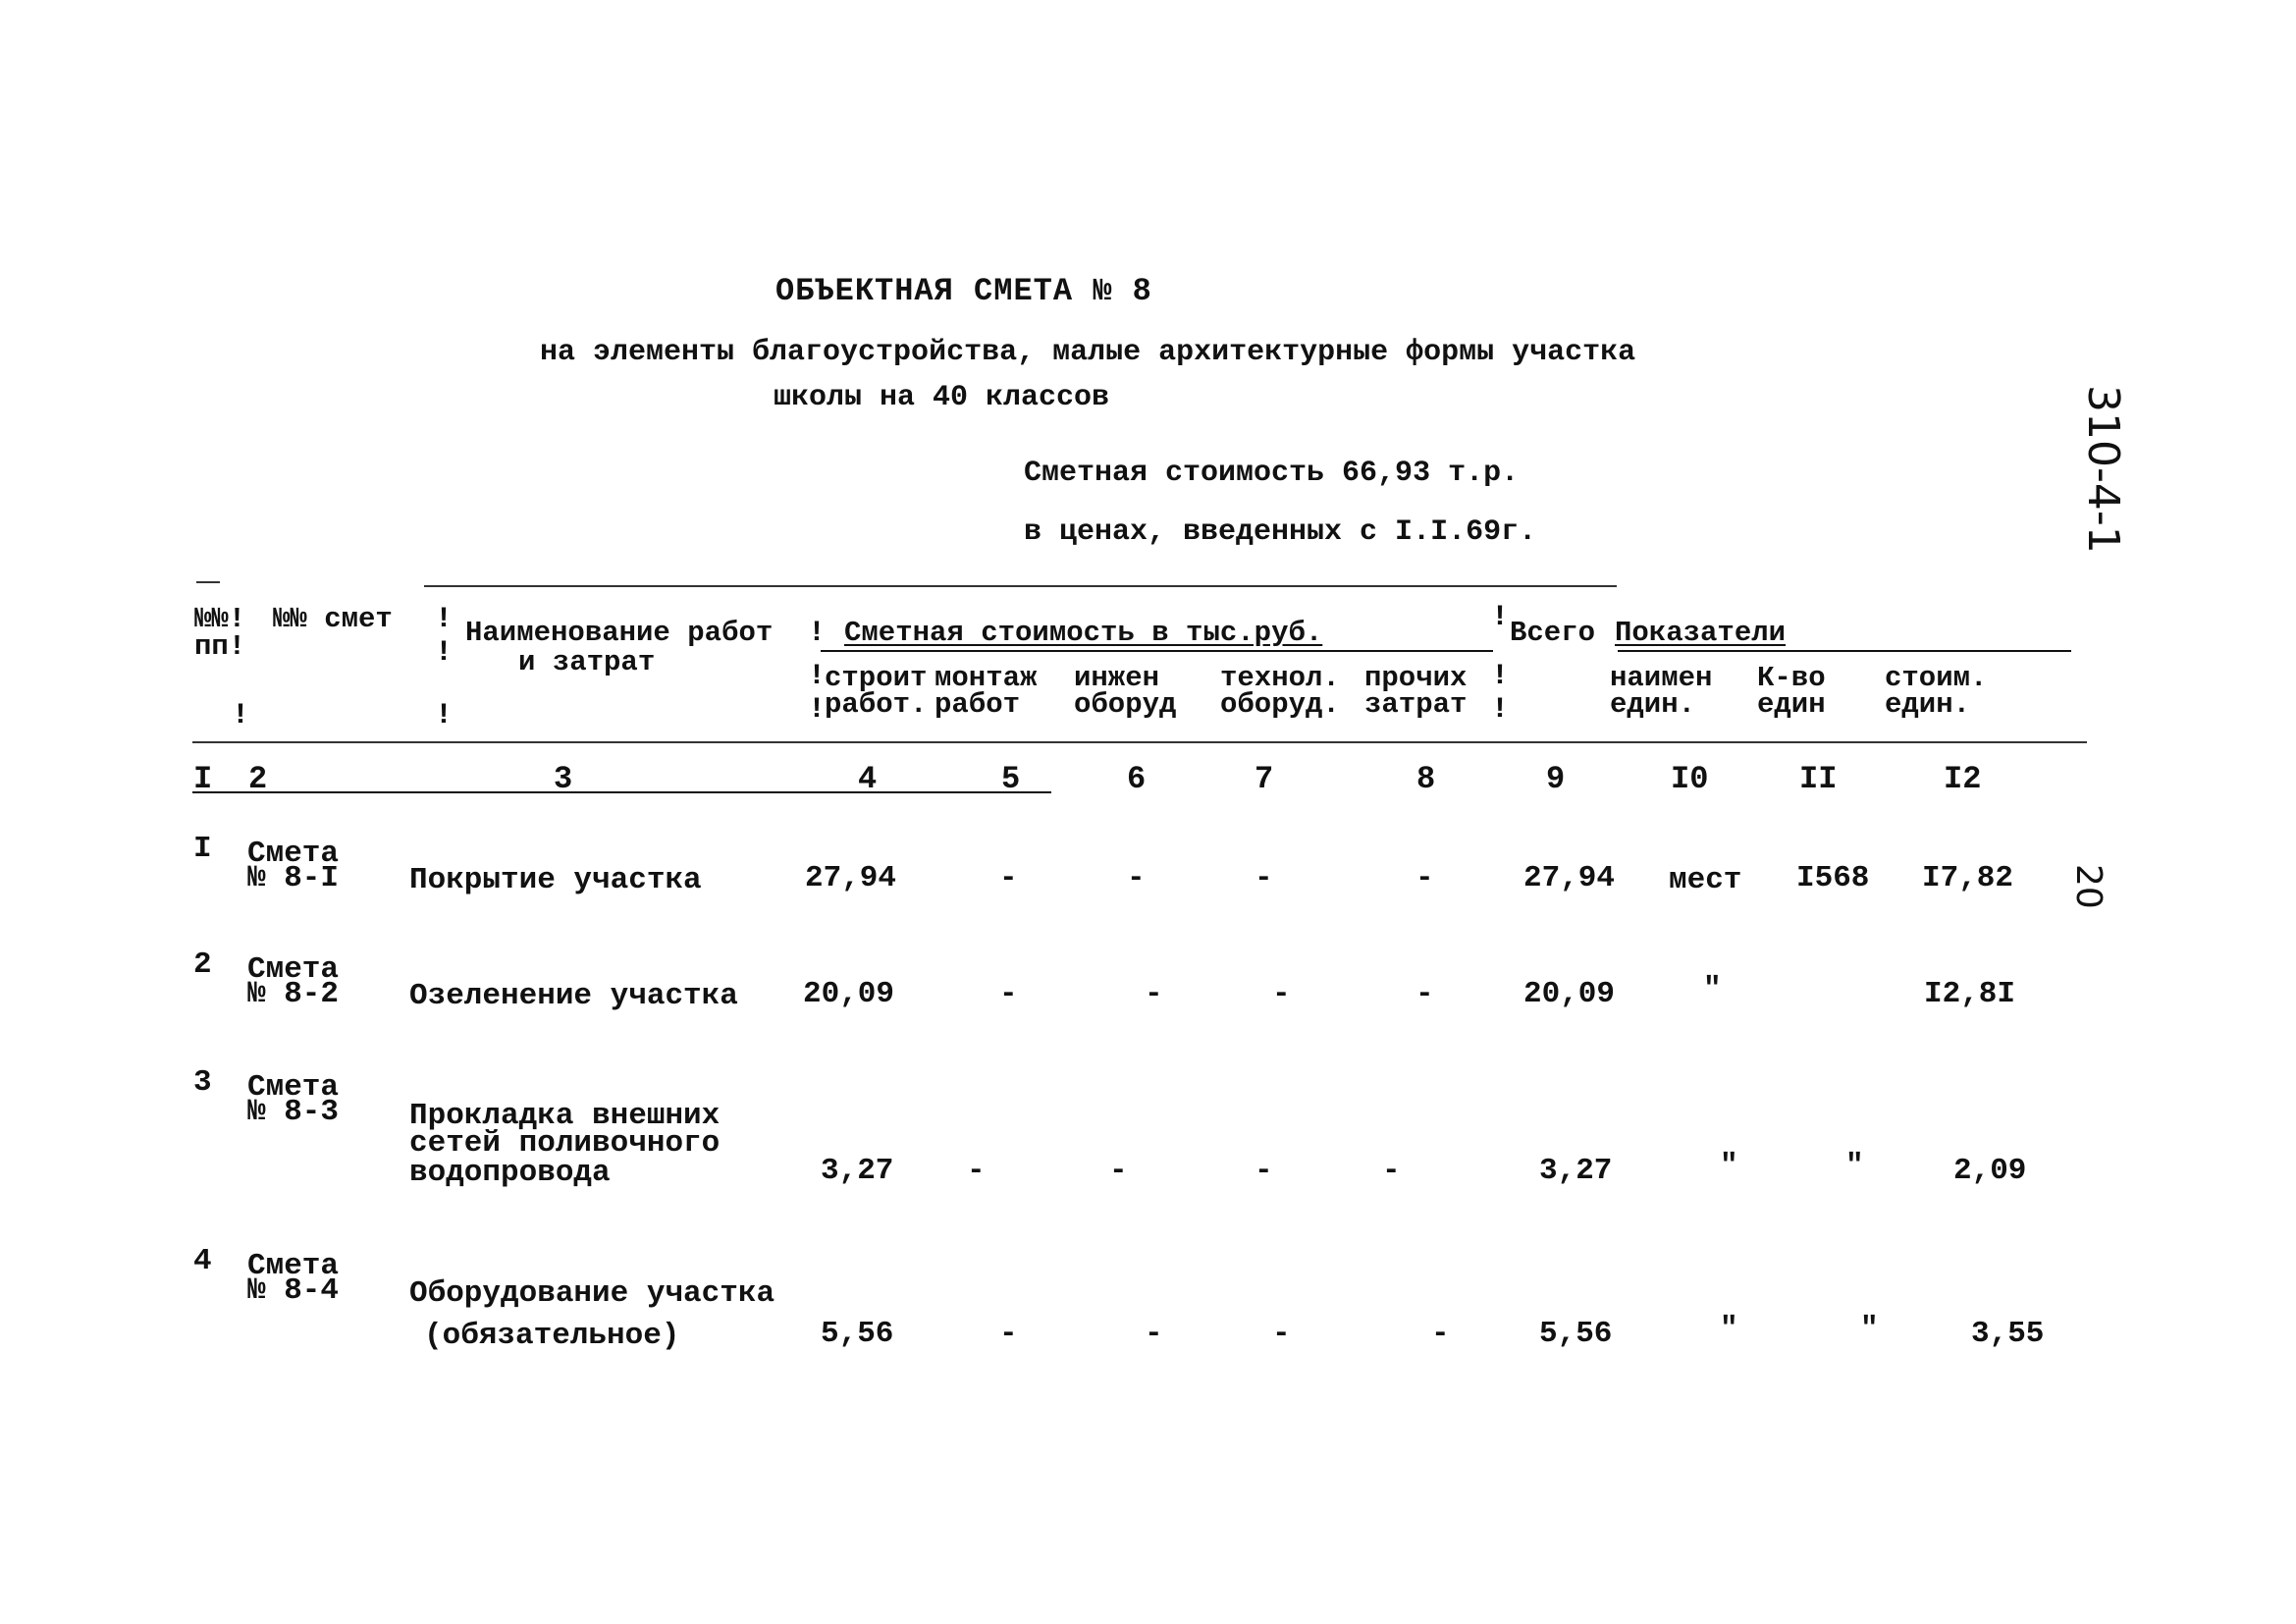 Image resolution: width=2296 pixels, height=1624 pixels. What do you see at coordinates (1570, 878) in the screenshot?
I see `total-cost: 27,94` at bounding box center [1570, 878].